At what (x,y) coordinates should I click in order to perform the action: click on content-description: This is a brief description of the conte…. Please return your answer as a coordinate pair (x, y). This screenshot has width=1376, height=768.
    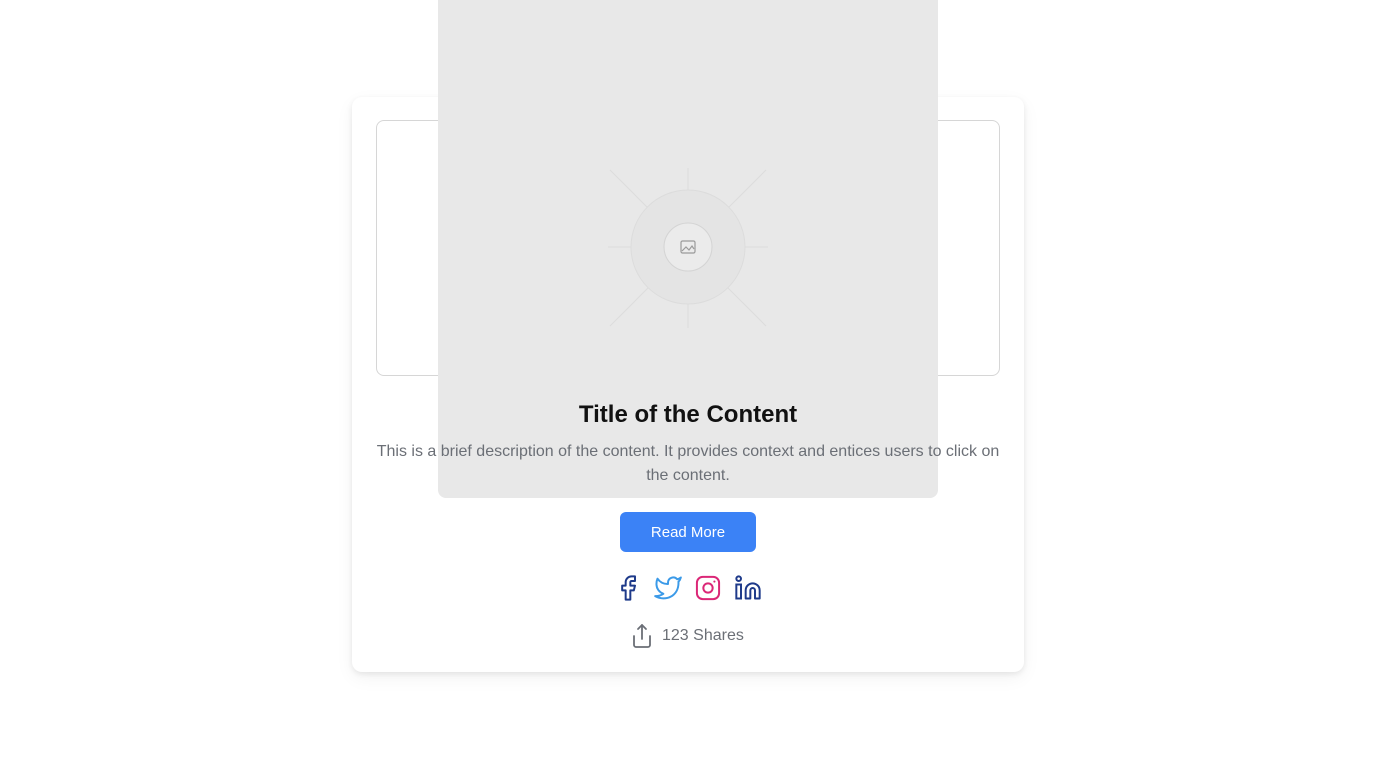
    Looking at the image, I should click on (688, 463).